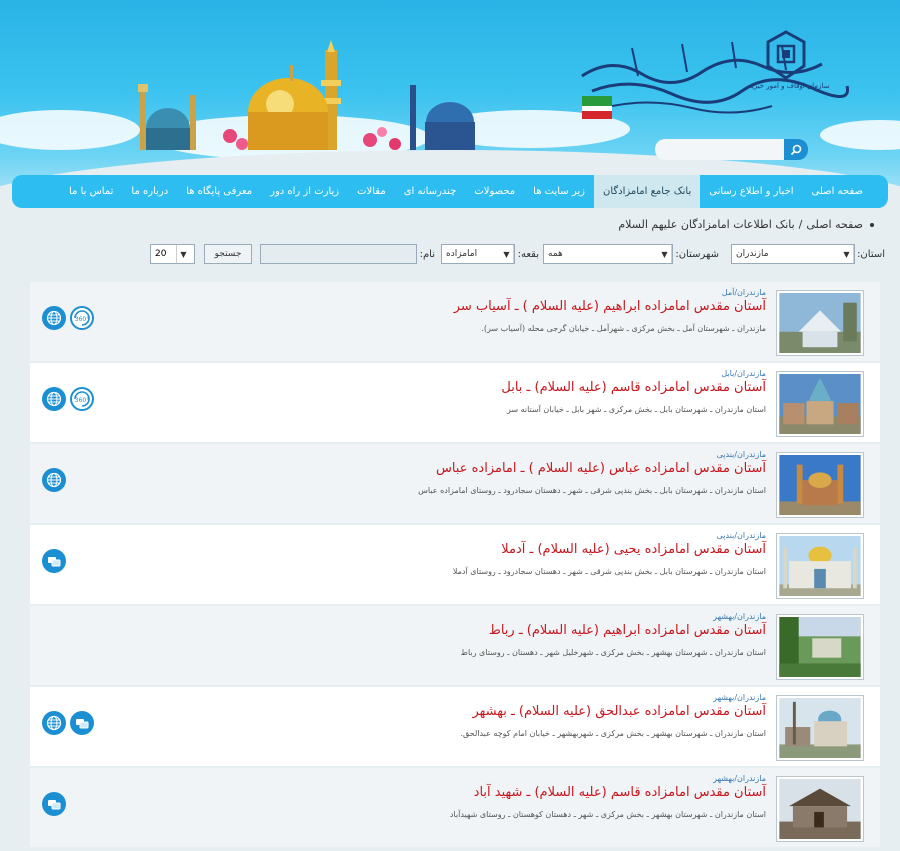  What do you see at coordinates (752, 254) in the screenshot?
I see `province-selected-value: مازندران` at bounding box center [752, 254].